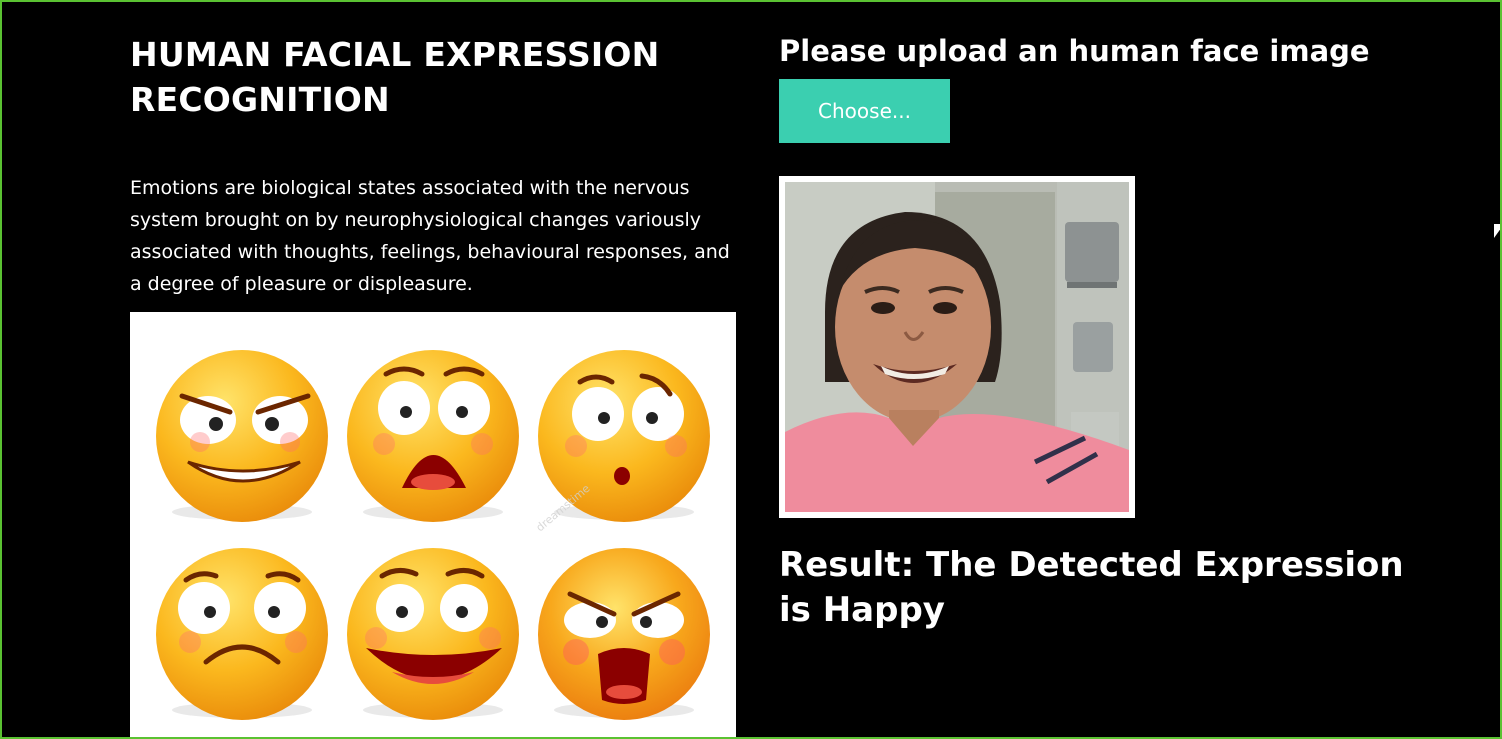 This screenshot has height=739, width=1502. I want to click on furious-shouting-emoji, so click(624, 634).